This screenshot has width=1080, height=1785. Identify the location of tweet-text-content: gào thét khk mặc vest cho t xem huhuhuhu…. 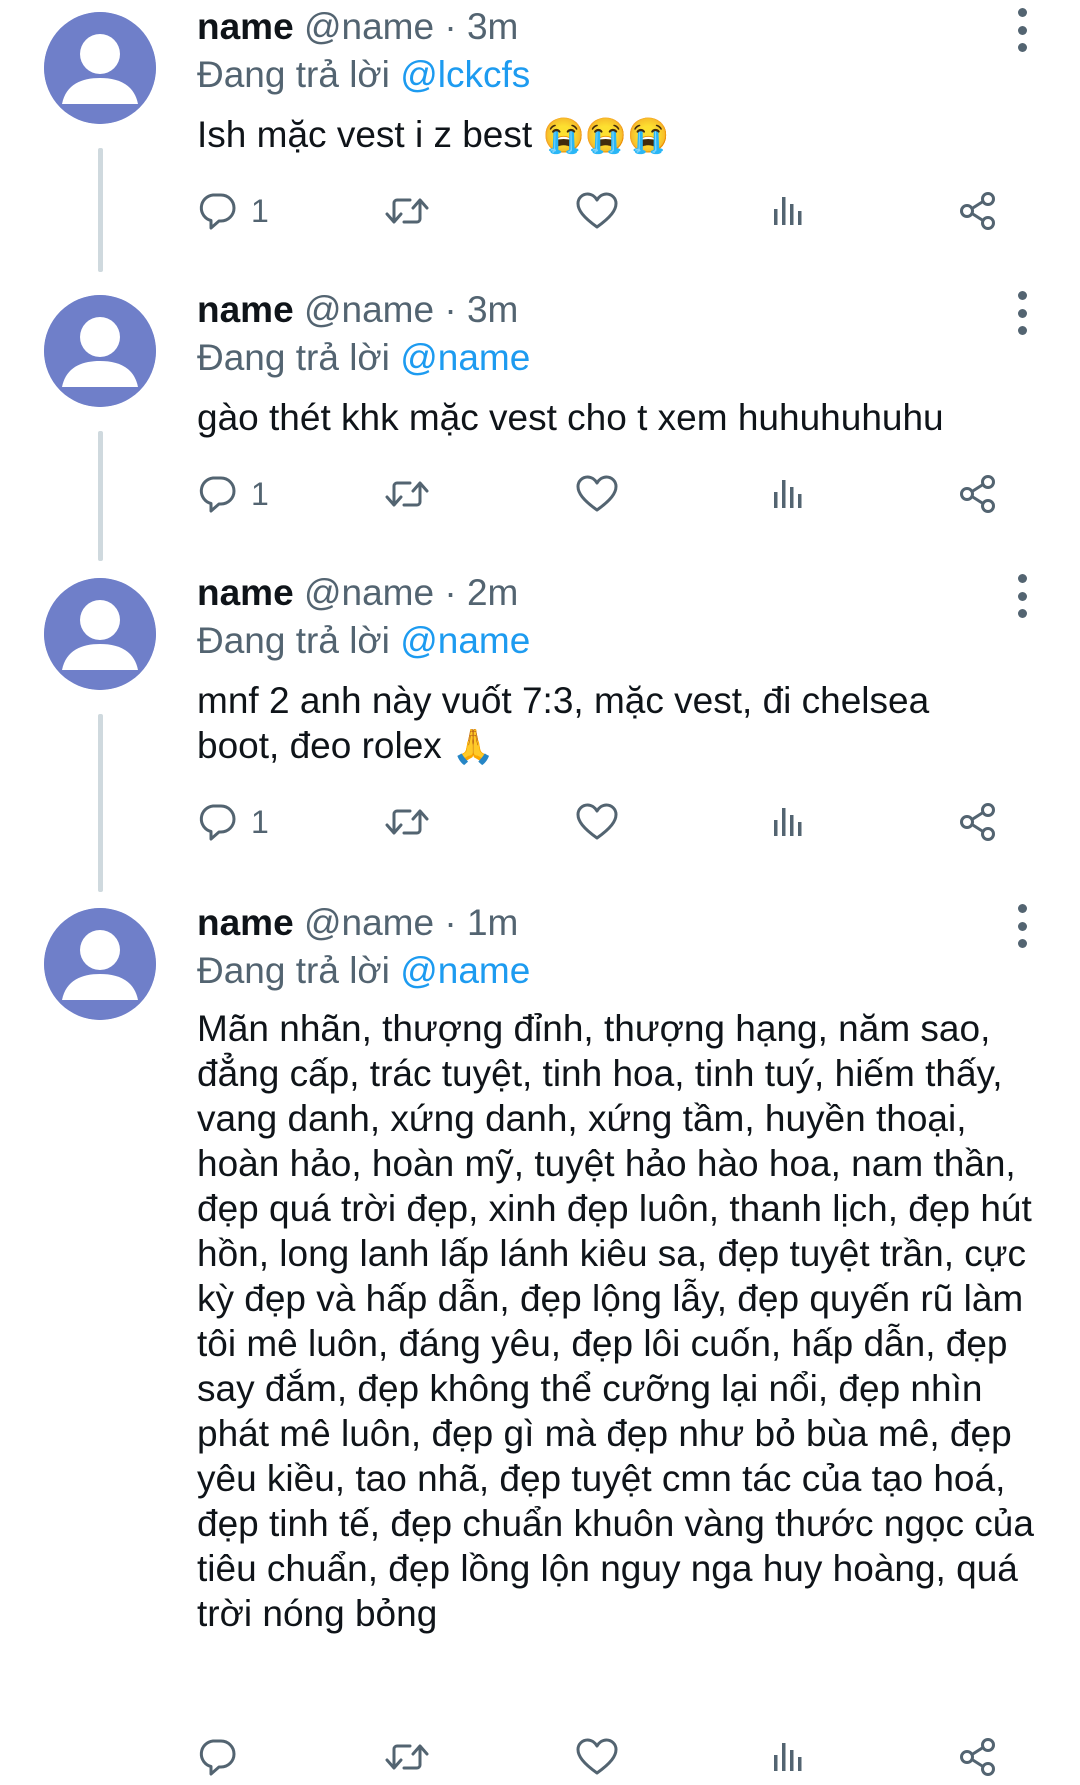
(570, 417).